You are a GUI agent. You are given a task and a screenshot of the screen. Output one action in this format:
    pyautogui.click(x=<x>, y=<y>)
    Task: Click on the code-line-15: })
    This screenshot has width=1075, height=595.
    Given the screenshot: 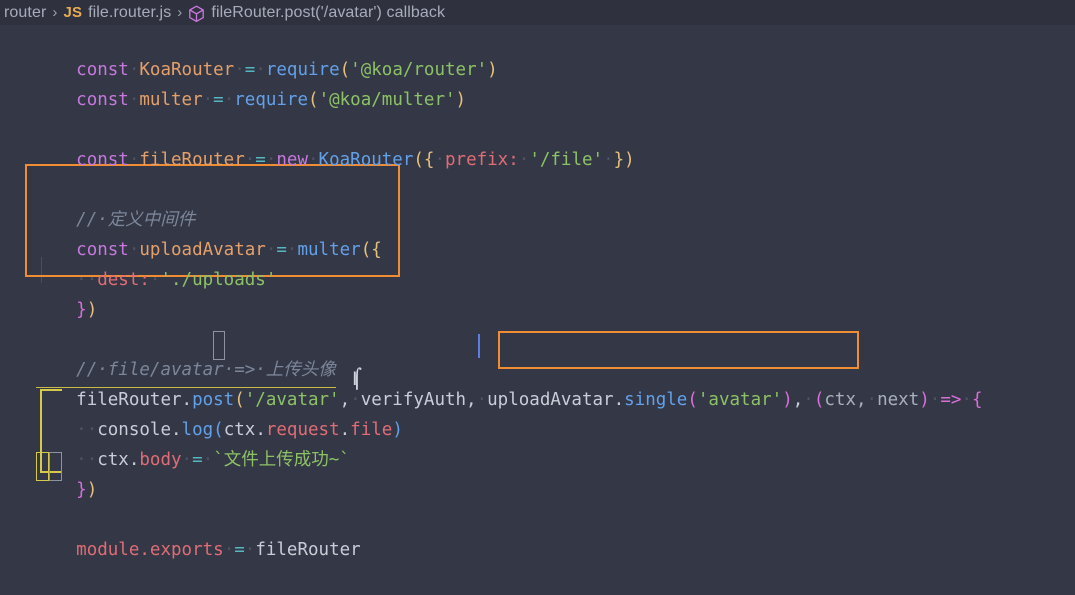 What is the action you would take?
    pyautogui.click(x=537, y=472)
    